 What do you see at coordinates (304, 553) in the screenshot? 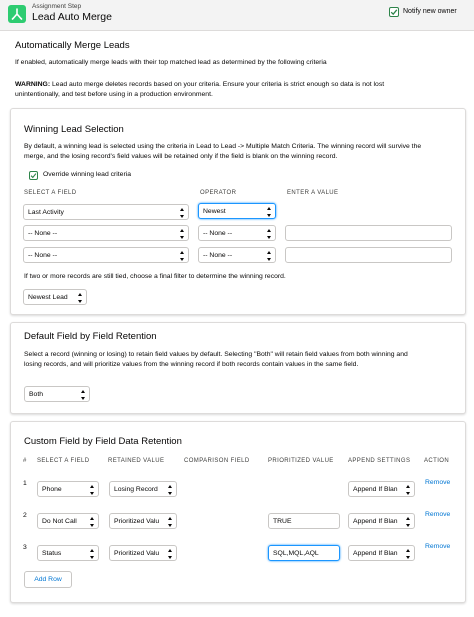
I see `custom-prioritized-input-3: SQL,MQL,AQL` at bounding box center [304, 553].